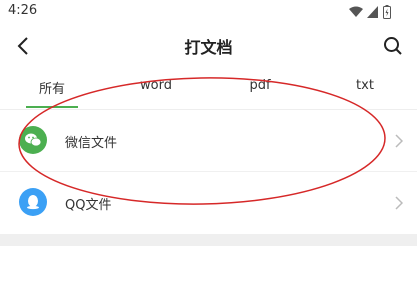 The width and height of the screenshot is (417, 281). I want to click on tab-pdf: pdf, so click(260, 85).